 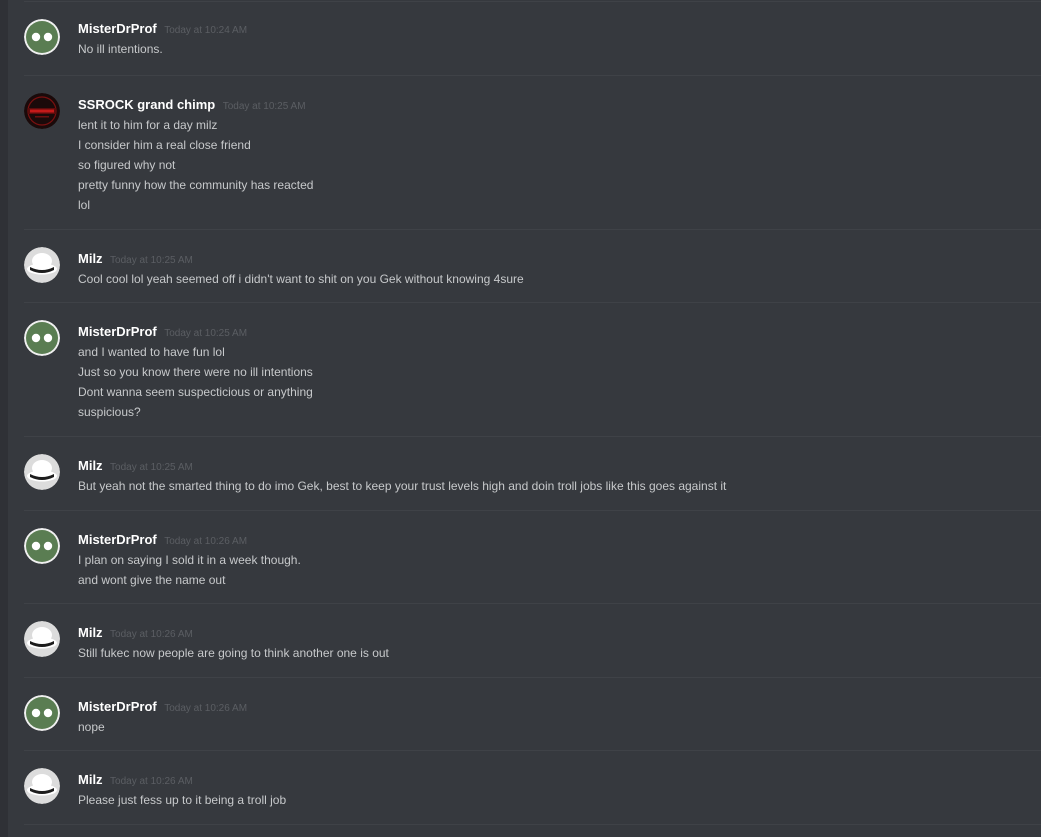 I want to click on message-text: lent it to him for a day milz, so click(x=148, y=125).